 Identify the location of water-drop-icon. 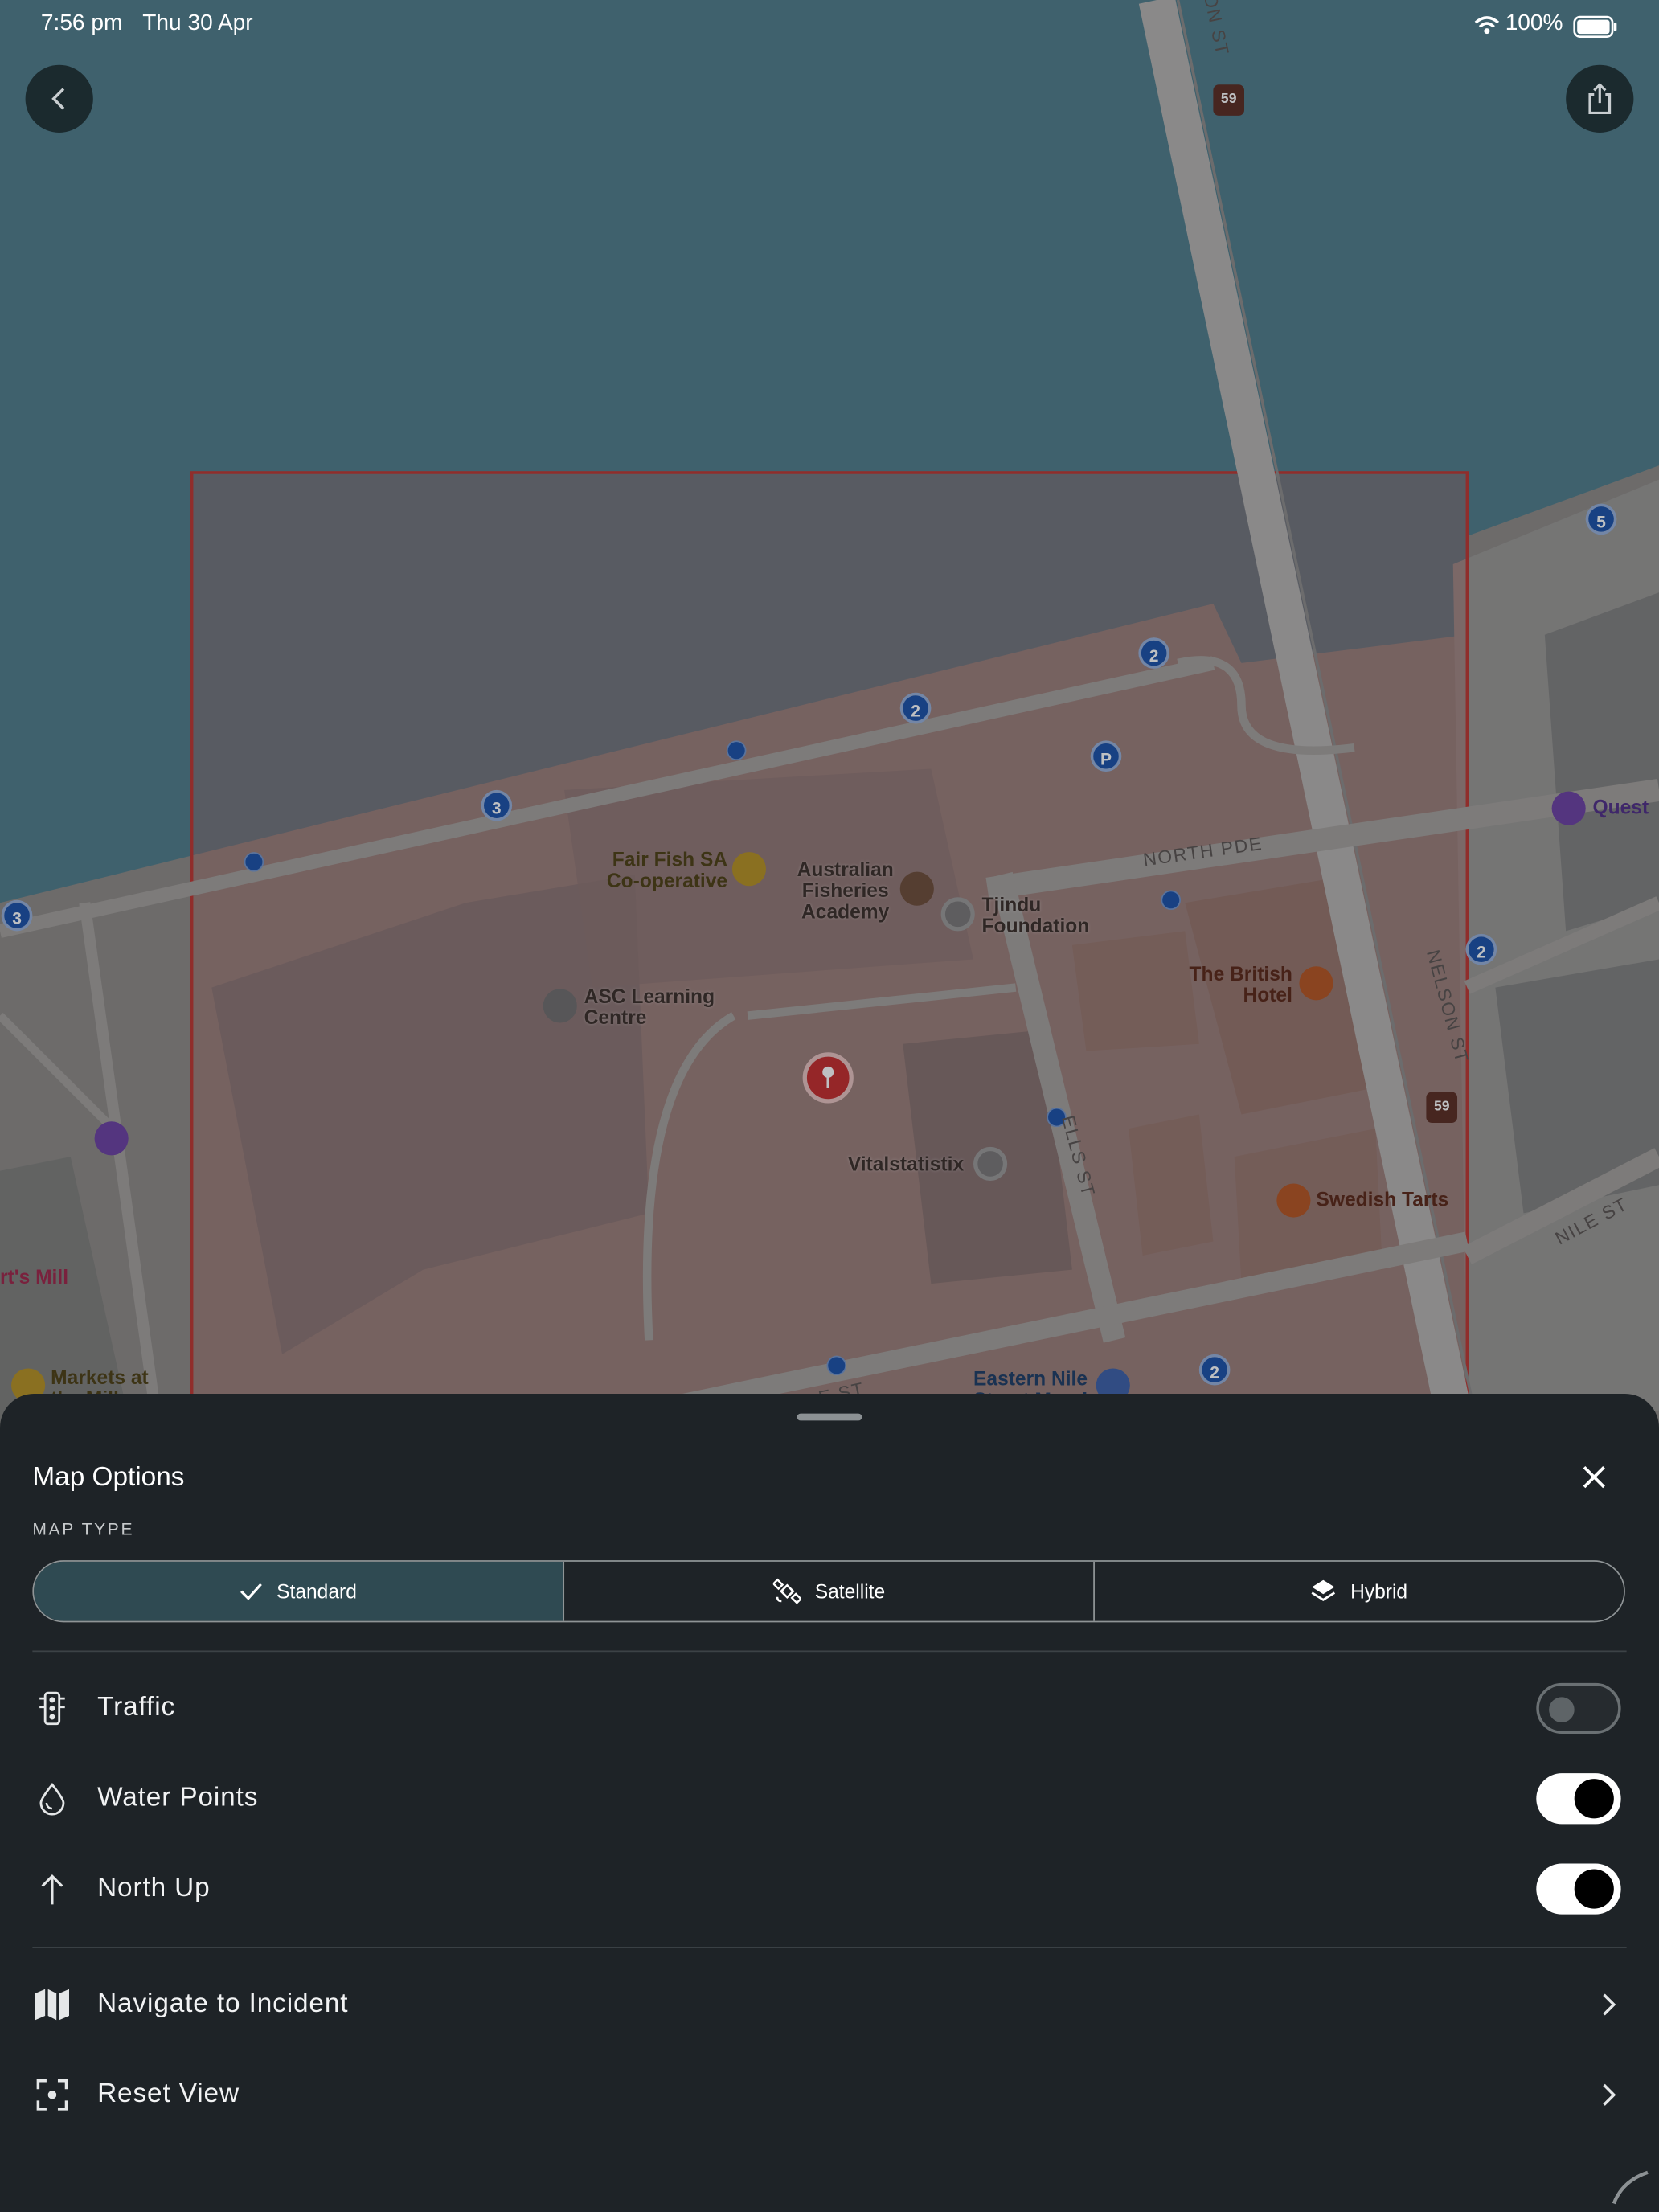
(53, 1798).